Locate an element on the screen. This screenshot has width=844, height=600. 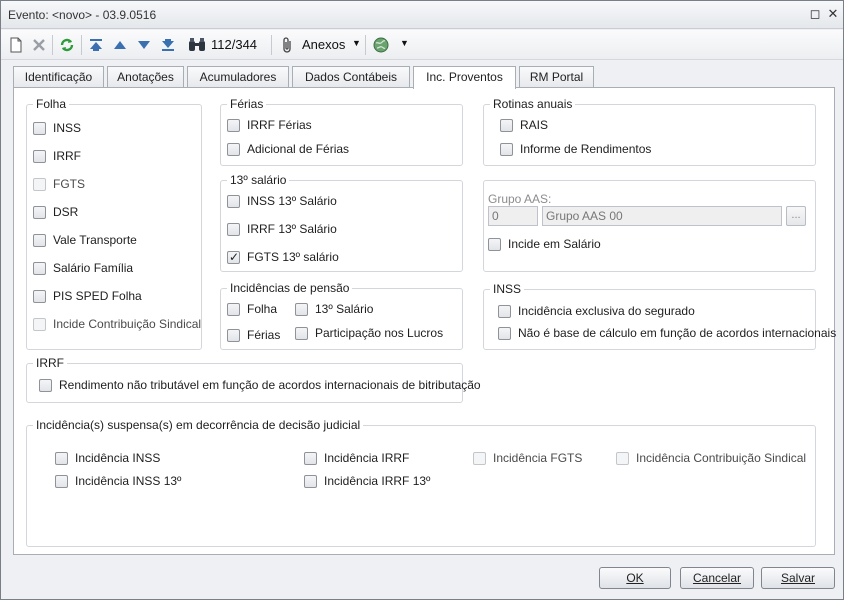
checkbox-pensao-13-salario: 13º Salário is located at coordinates (334, 309).